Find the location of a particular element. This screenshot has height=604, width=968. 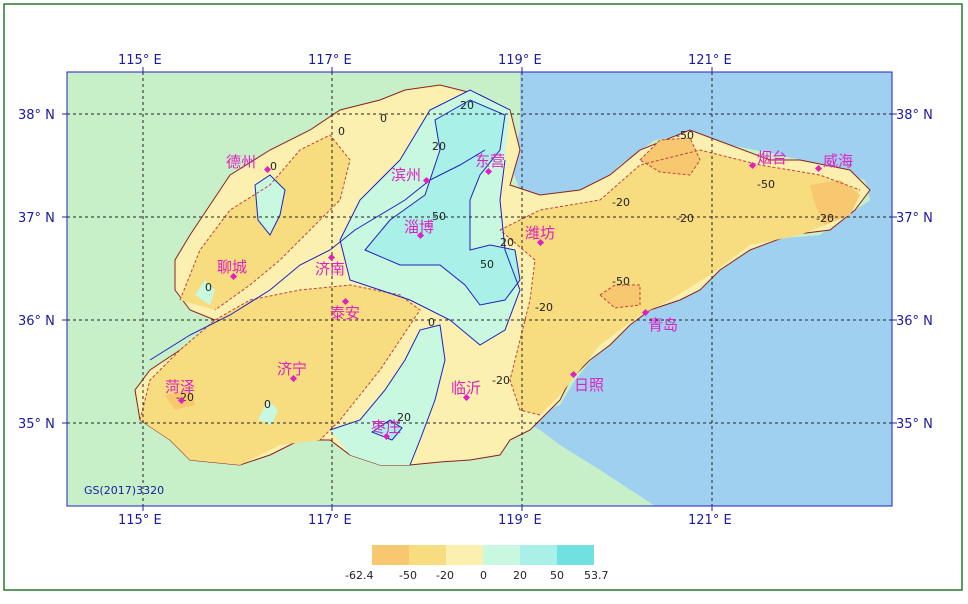

city-label: 菏泽 is located at coordinates (180, 387).